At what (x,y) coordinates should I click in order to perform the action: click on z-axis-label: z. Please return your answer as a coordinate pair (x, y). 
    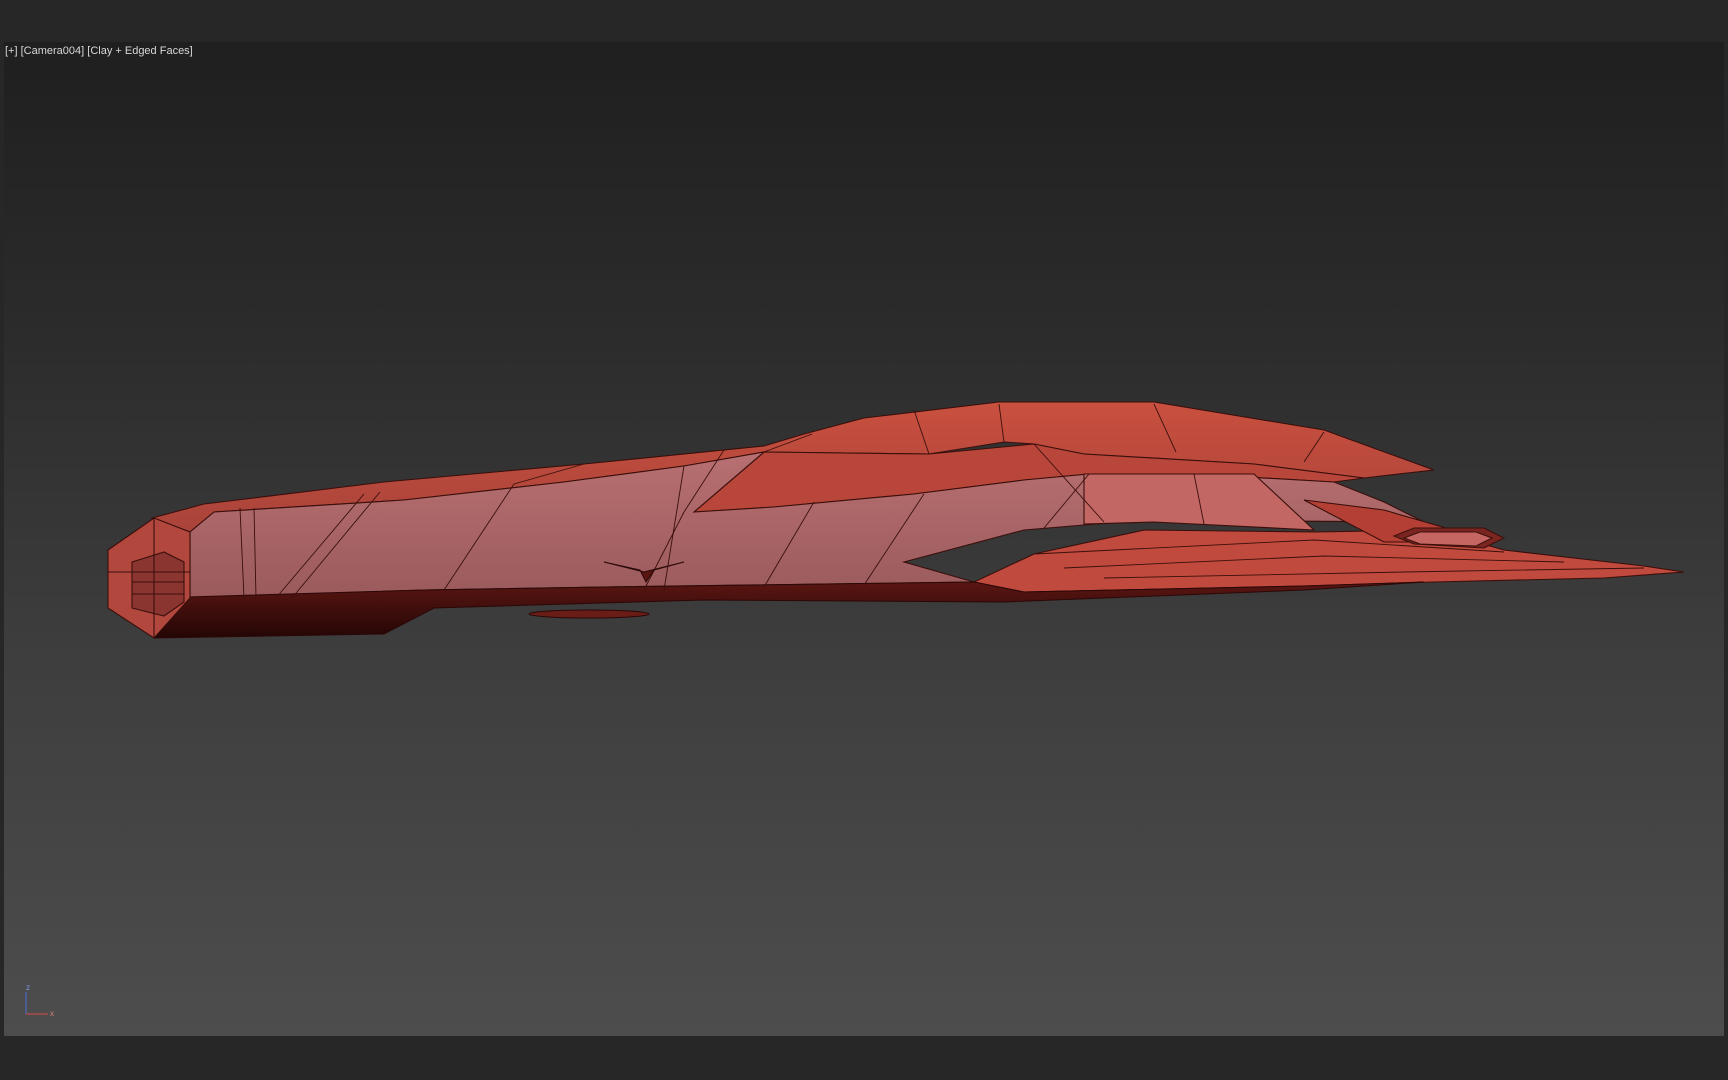
    Looking at the image, I should click on (28, 987).